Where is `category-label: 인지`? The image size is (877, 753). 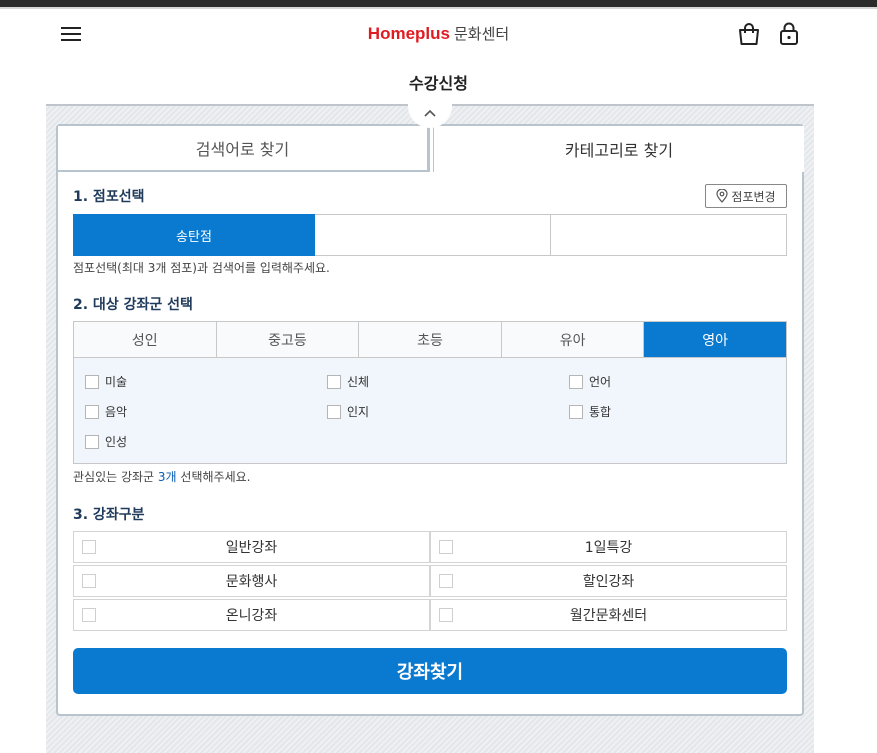 category-label: 인지 is located at coordinates (358, 412).